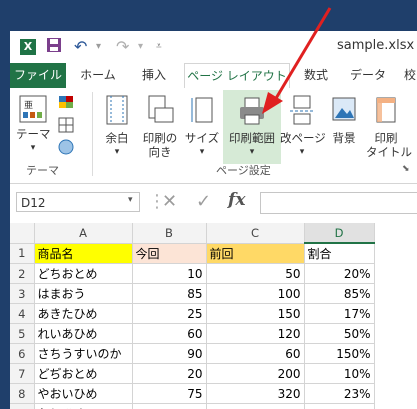 This screenshot has height=409, width=417. What do you see at coordinates (297, 60) in the screenshot?
I see `annotation-arrow` at bounding box center [297, 60].